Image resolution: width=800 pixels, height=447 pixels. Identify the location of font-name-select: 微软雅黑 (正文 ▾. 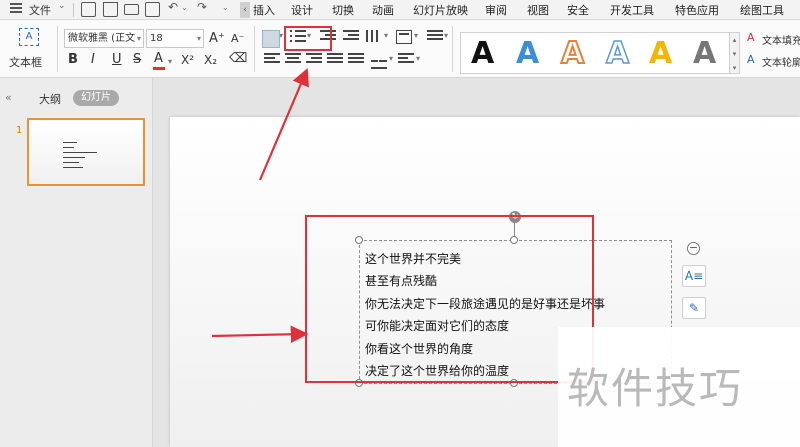
(104, 38).